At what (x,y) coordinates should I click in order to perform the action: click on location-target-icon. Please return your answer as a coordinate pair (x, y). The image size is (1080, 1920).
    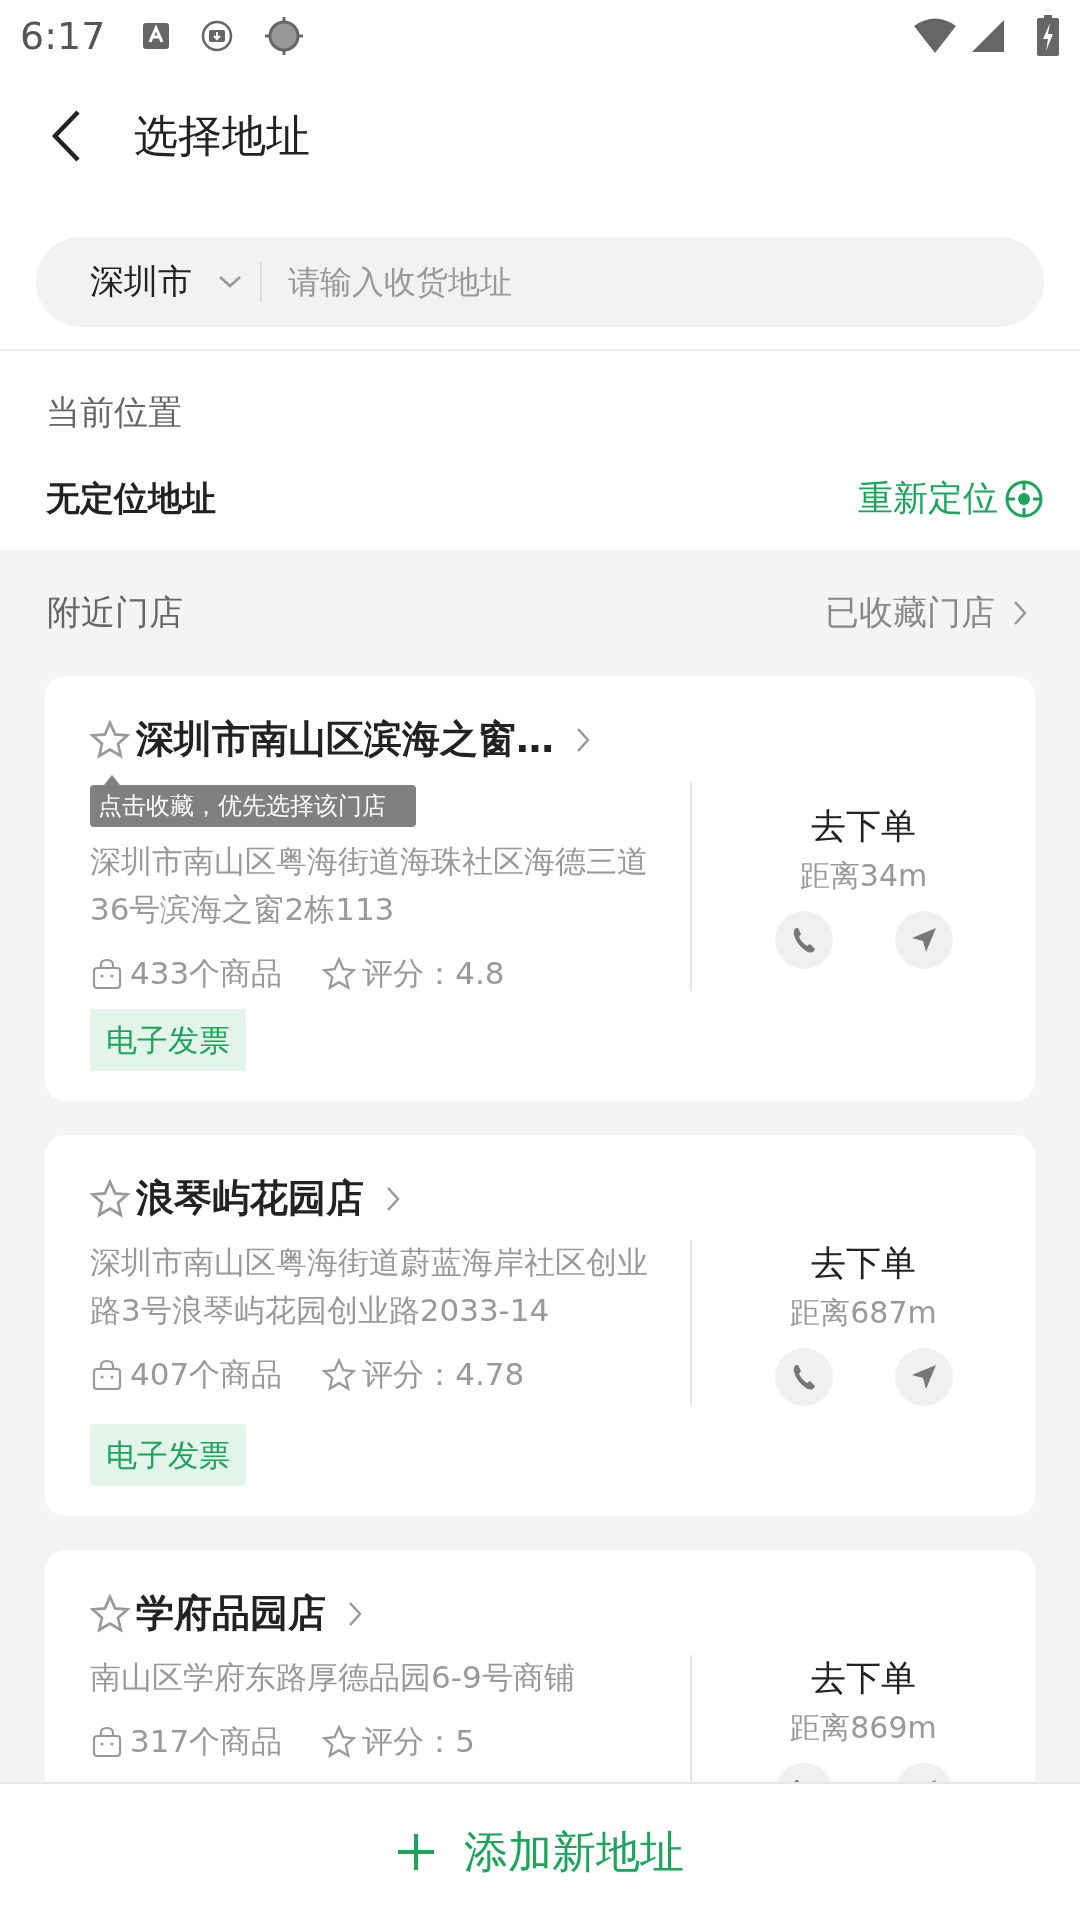
    Looking at the image, I should click on (284, 36).